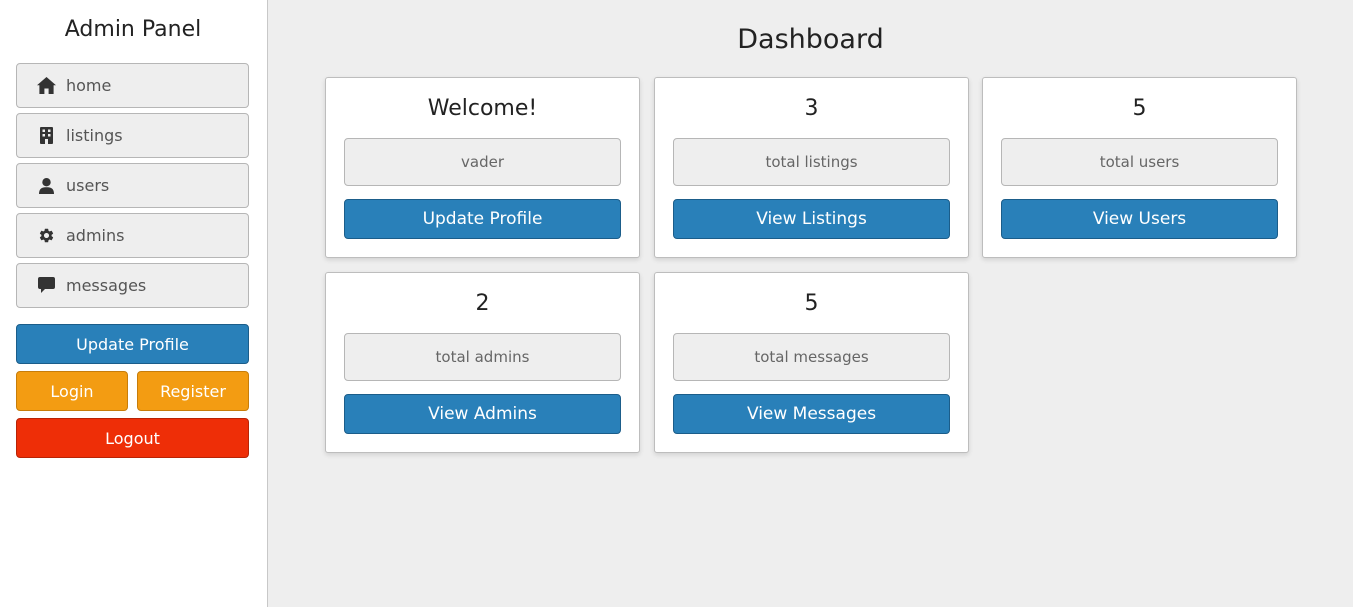  I want to click on messages-card: 5 total messages View Messages, so click(811, 362).